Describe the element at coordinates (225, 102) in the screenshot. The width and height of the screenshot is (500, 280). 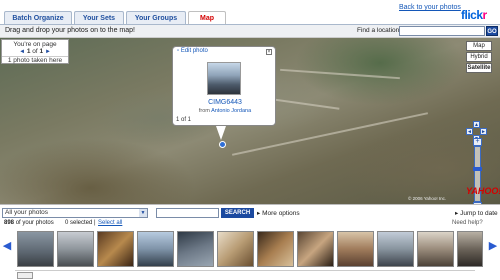
I see `popup-photo-title: CIMG6443` at that location.